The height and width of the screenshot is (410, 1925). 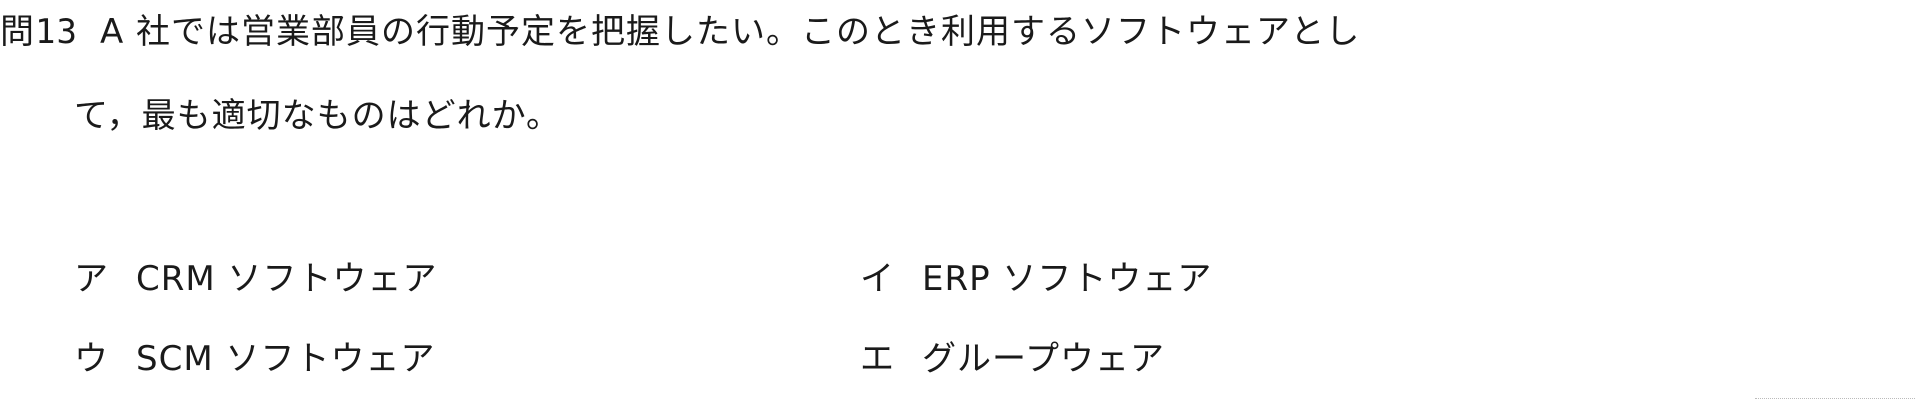 I want to click on question-text-1: A 社では営業部員の行動予定を把握したい。このとき利用するソフトウェアとし, so click(x=730, y=32).